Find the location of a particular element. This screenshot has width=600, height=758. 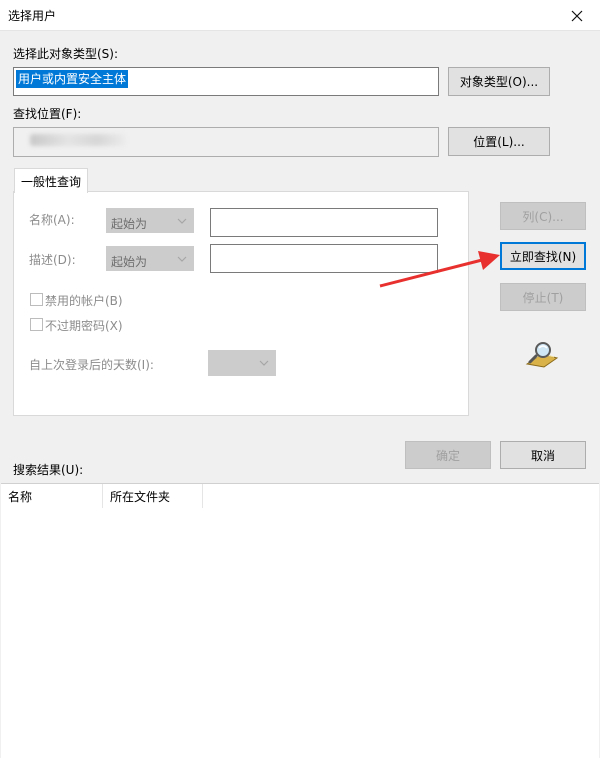

description-mode-select: 起始为 is located at coordinates (150, 258).